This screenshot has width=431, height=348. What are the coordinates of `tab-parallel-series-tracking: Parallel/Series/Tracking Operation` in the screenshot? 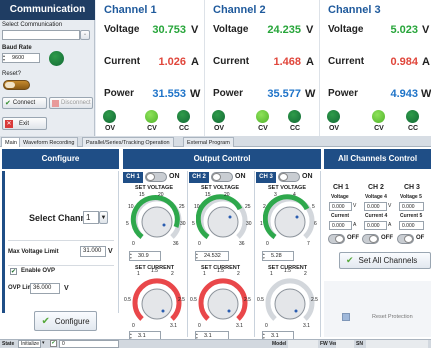 It's located at (128, 142).